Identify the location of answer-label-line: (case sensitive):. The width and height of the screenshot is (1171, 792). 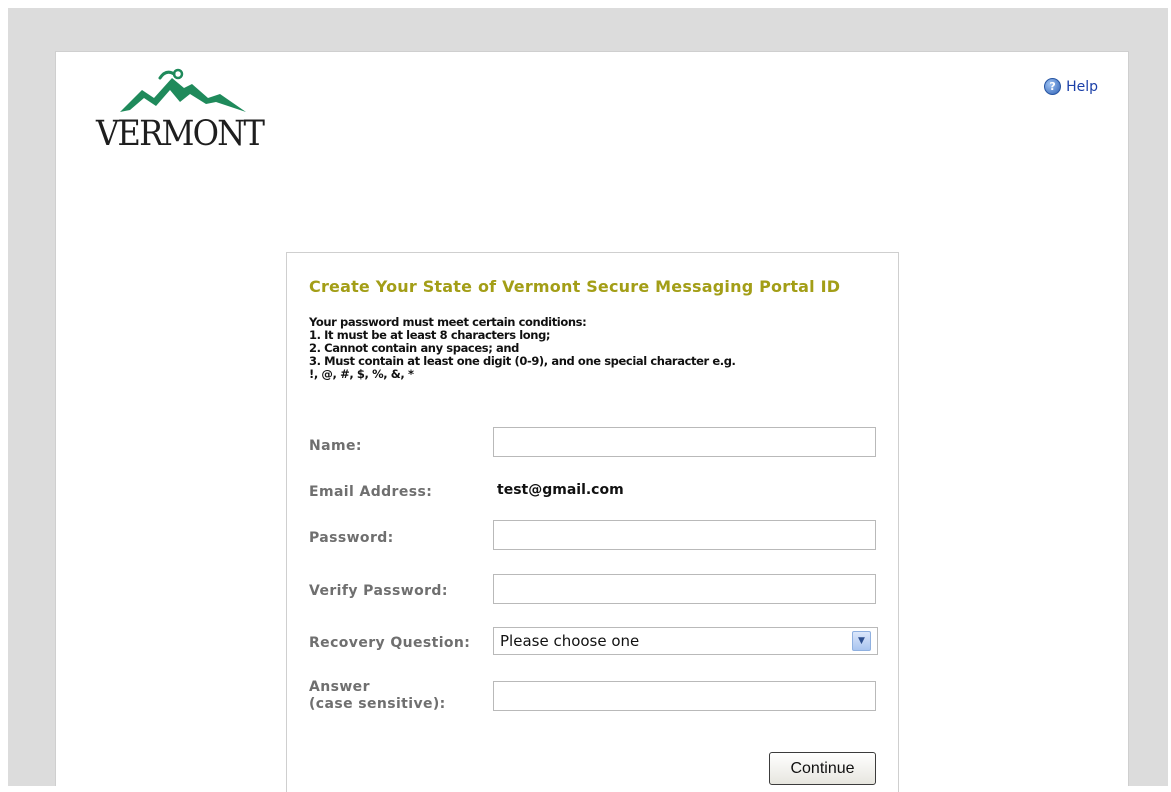
(377, 704).